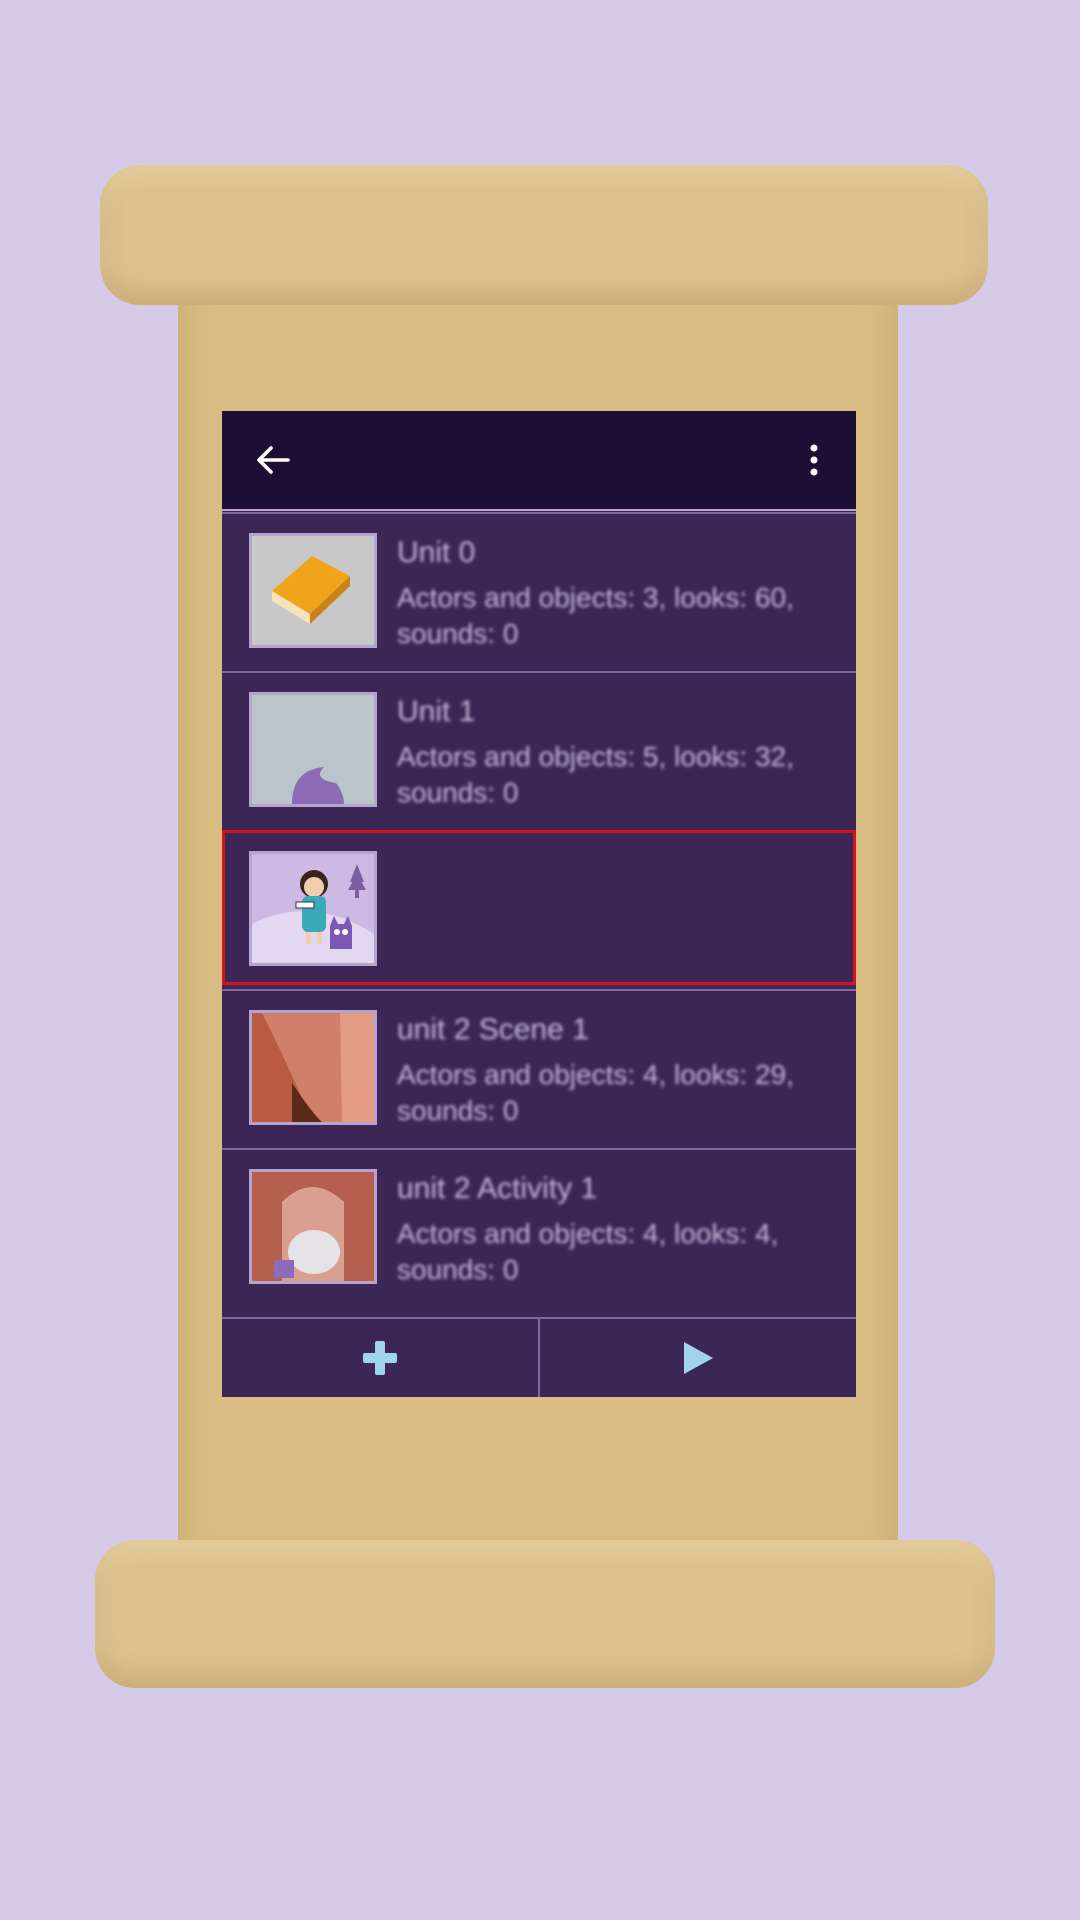 This screenshot has width=1080, height=1920. I want to click on toolbar, so click(539, 461).